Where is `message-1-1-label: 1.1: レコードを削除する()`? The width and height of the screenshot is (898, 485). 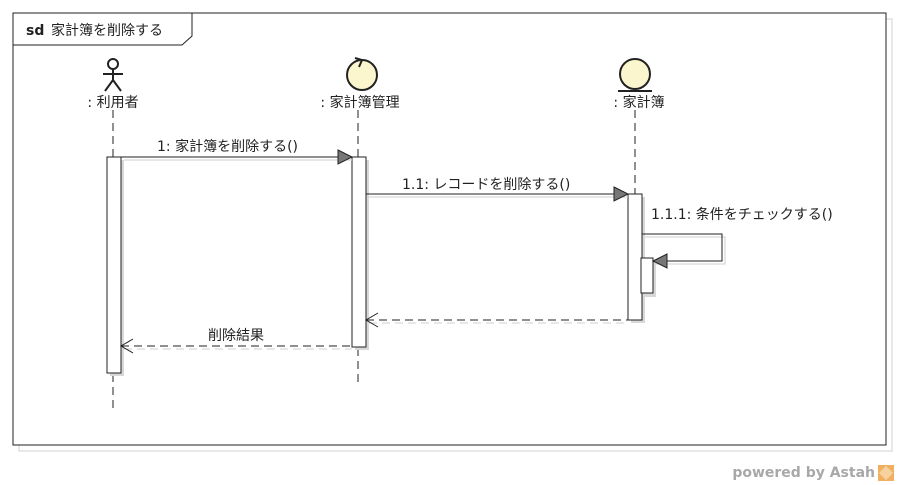
message-1-1-label: 1.1: レコードを削除する() is located at coordinates (486, 185).